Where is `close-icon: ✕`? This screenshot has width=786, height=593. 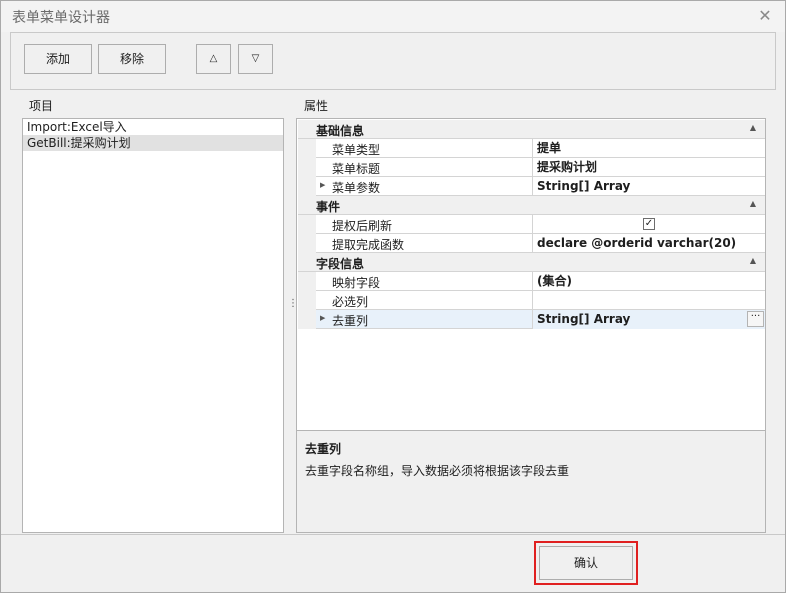
close-icon: ✕ is located at coordinates (765, 16).